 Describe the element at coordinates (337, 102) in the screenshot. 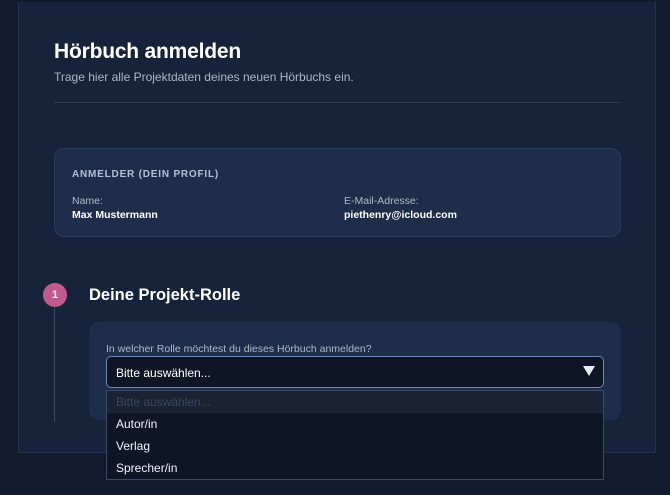

I see `header-divider` at that location.